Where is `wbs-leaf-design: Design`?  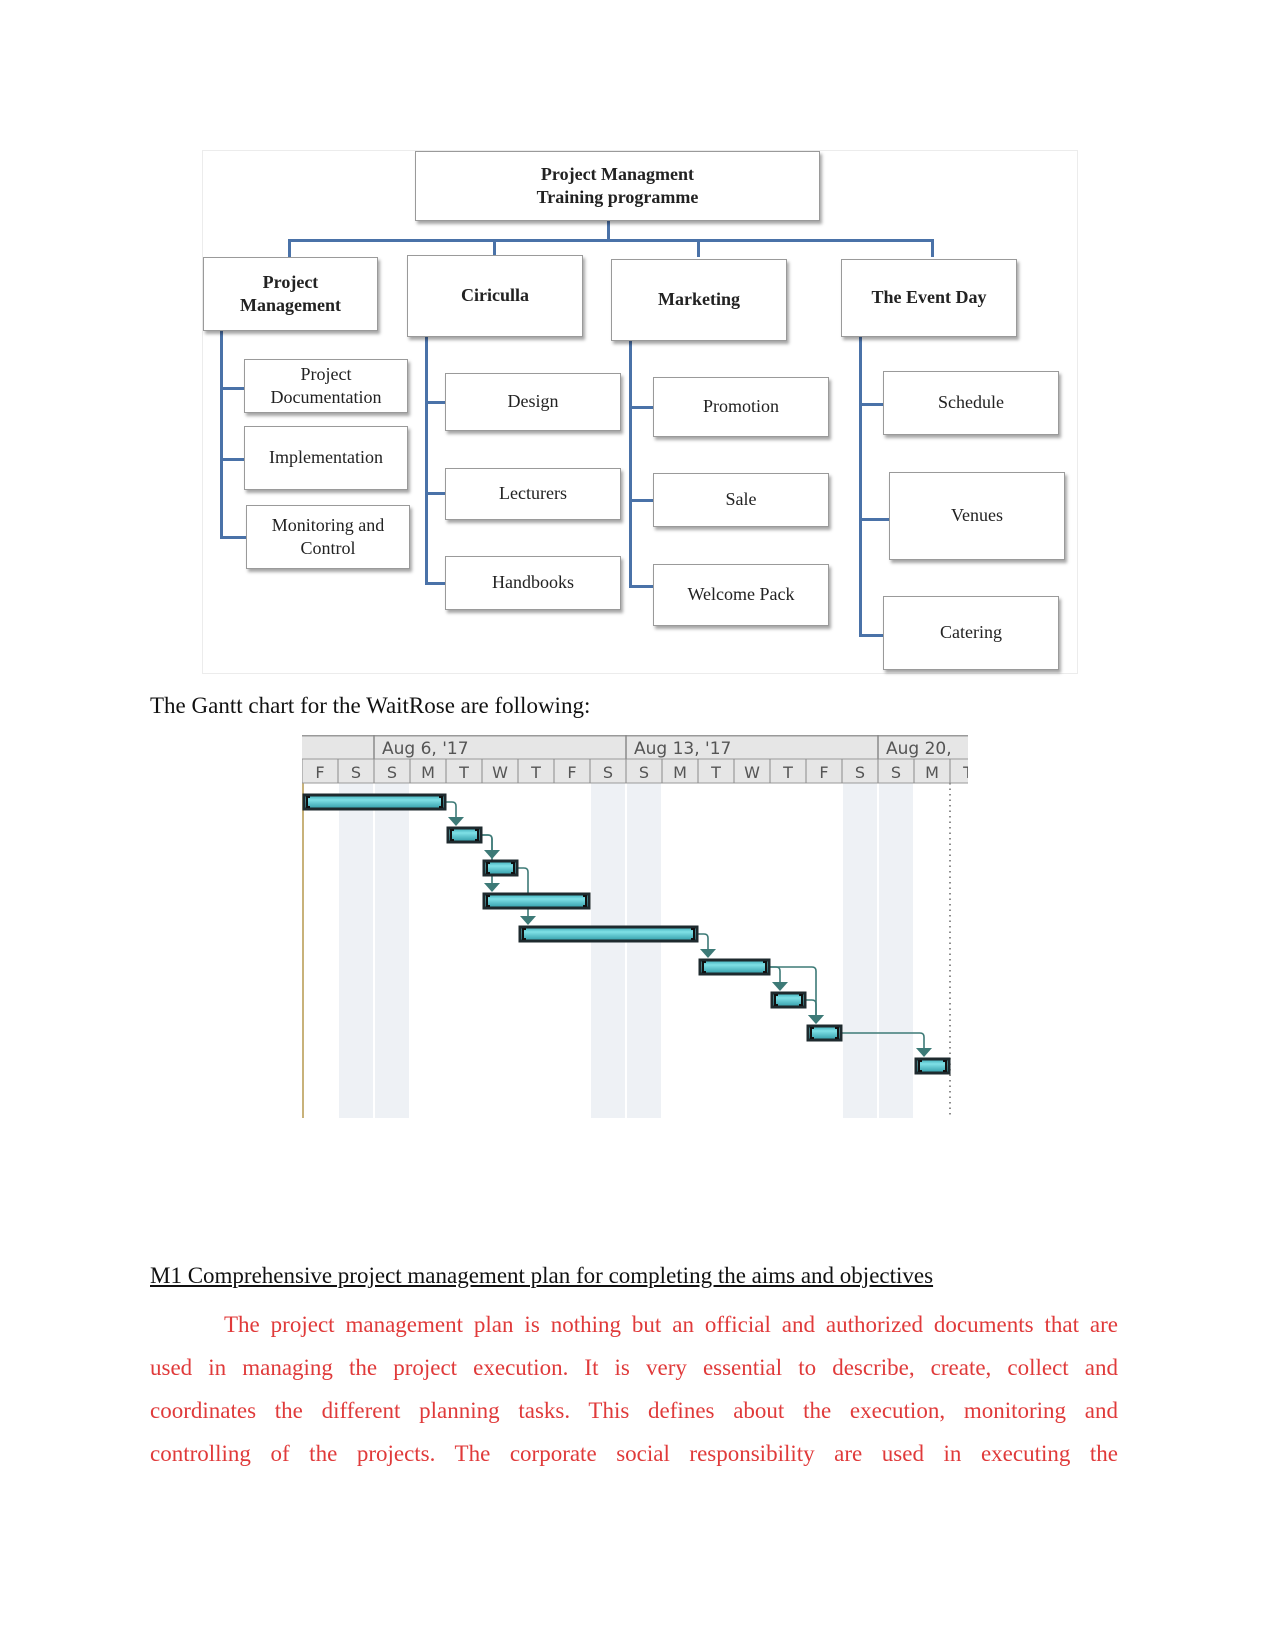
wbs-leaf-design: Design is located at coordinates (533, 402).